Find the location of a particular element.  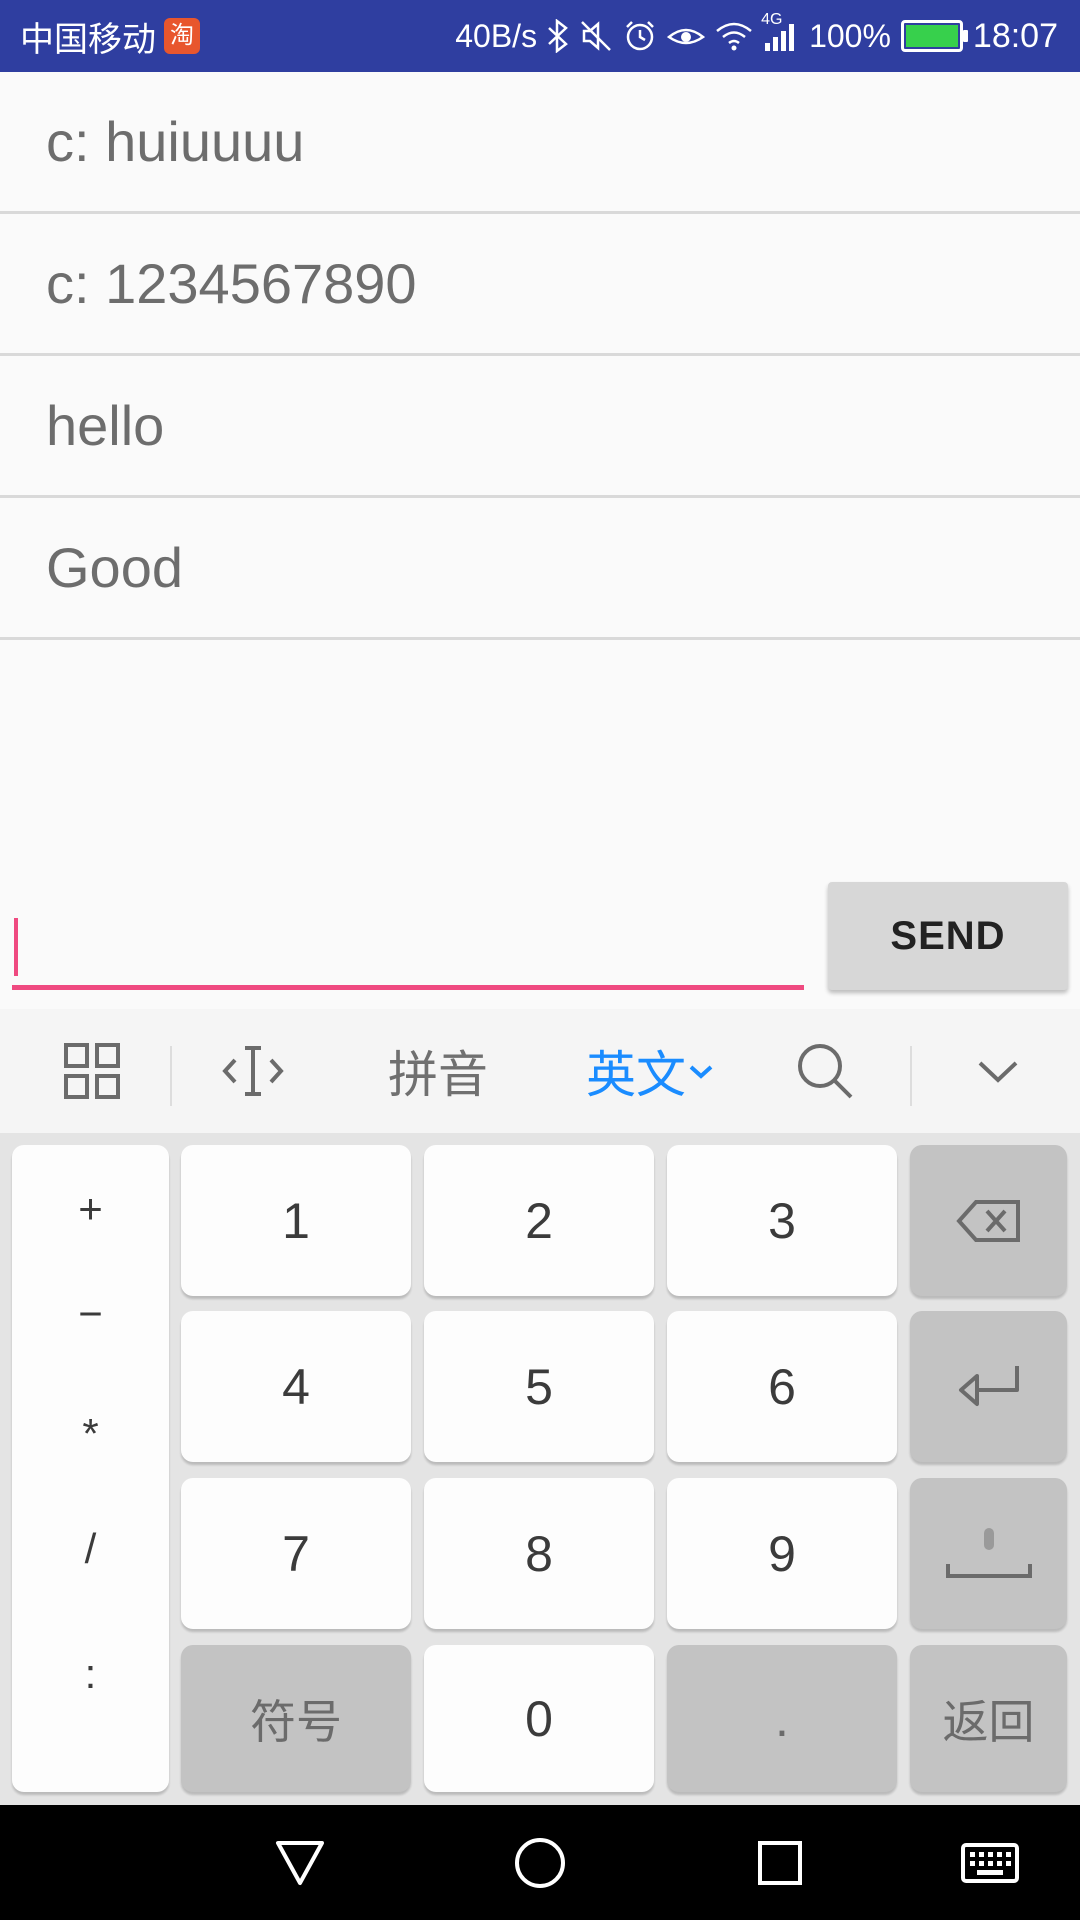

keyboard-icon is located at coordinates (990, 1862).